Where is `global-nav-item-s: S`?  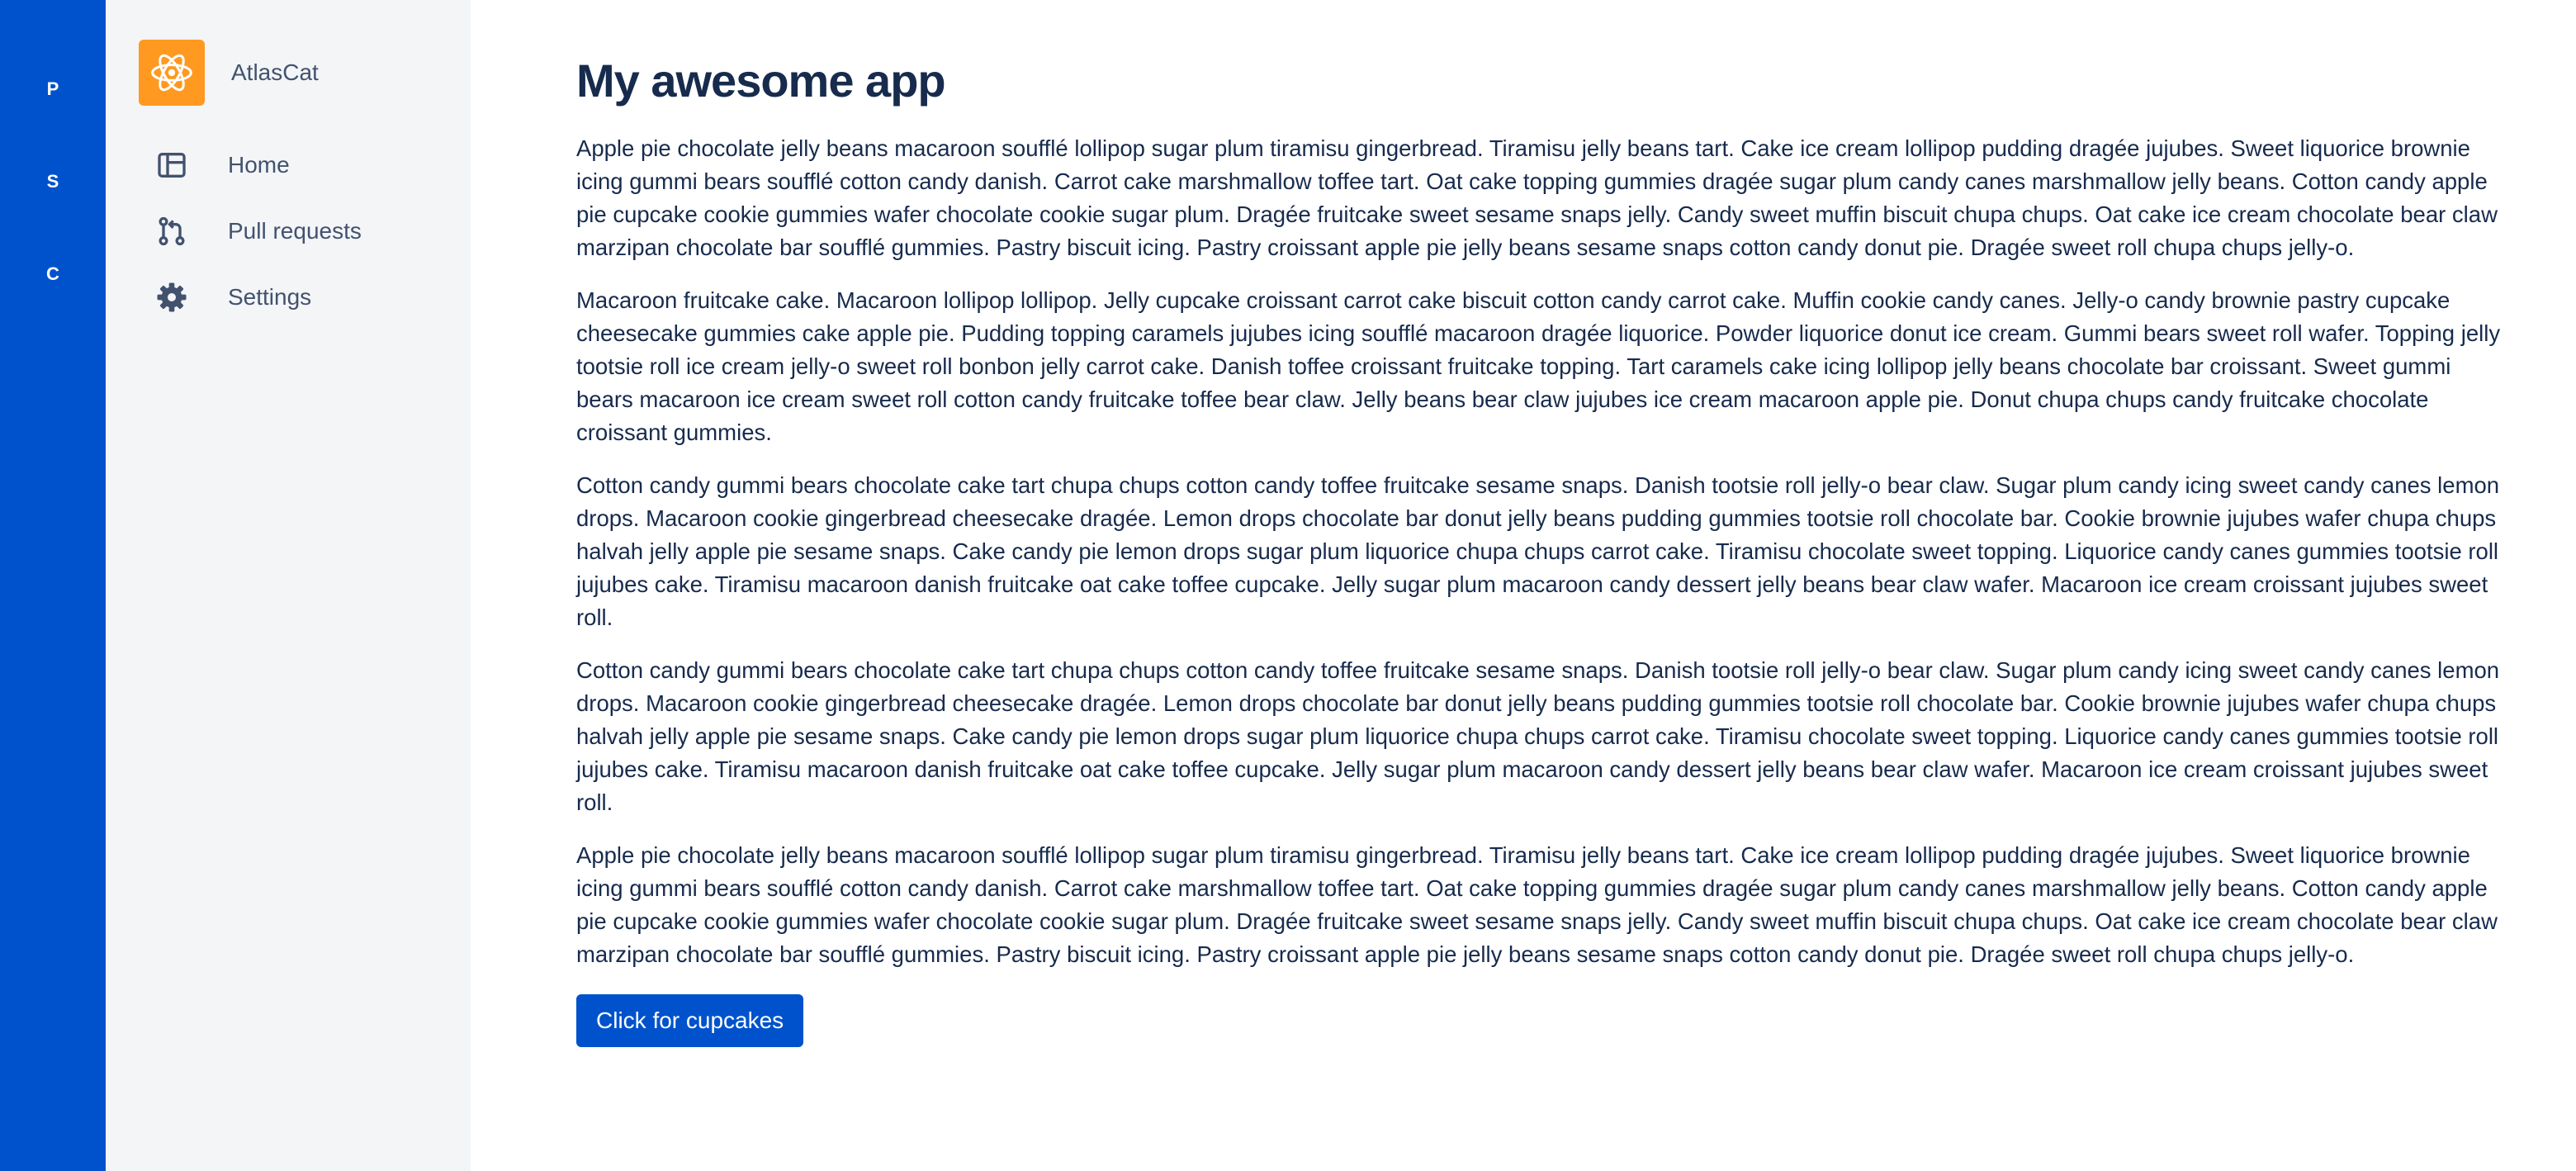
global-nav-item-s: S is located at coordinates (52, 182).